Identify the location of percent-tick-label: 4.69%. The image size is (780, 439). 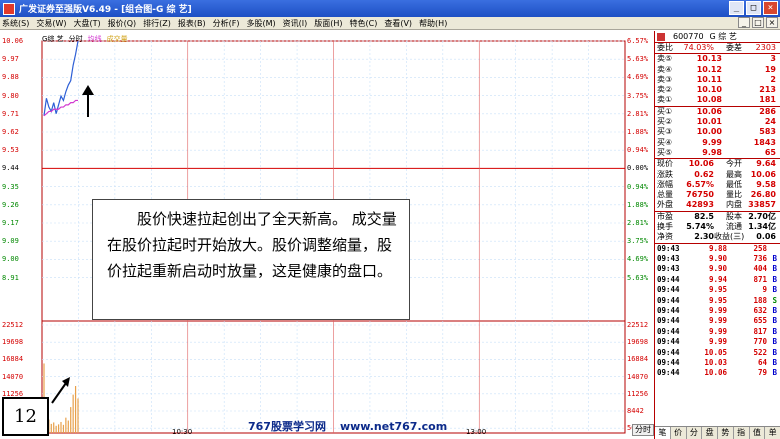
(638, 259).